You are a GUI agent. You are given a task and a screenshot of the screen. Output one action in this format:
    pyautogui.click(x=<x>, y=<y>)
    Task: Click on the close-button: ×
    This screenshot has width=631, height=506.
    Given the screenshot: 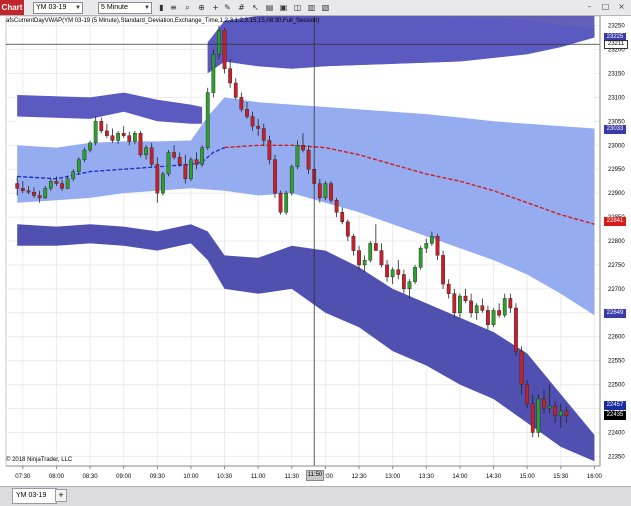 What is the action you would take?
    pyautogui.click(x=621, y=6)
    